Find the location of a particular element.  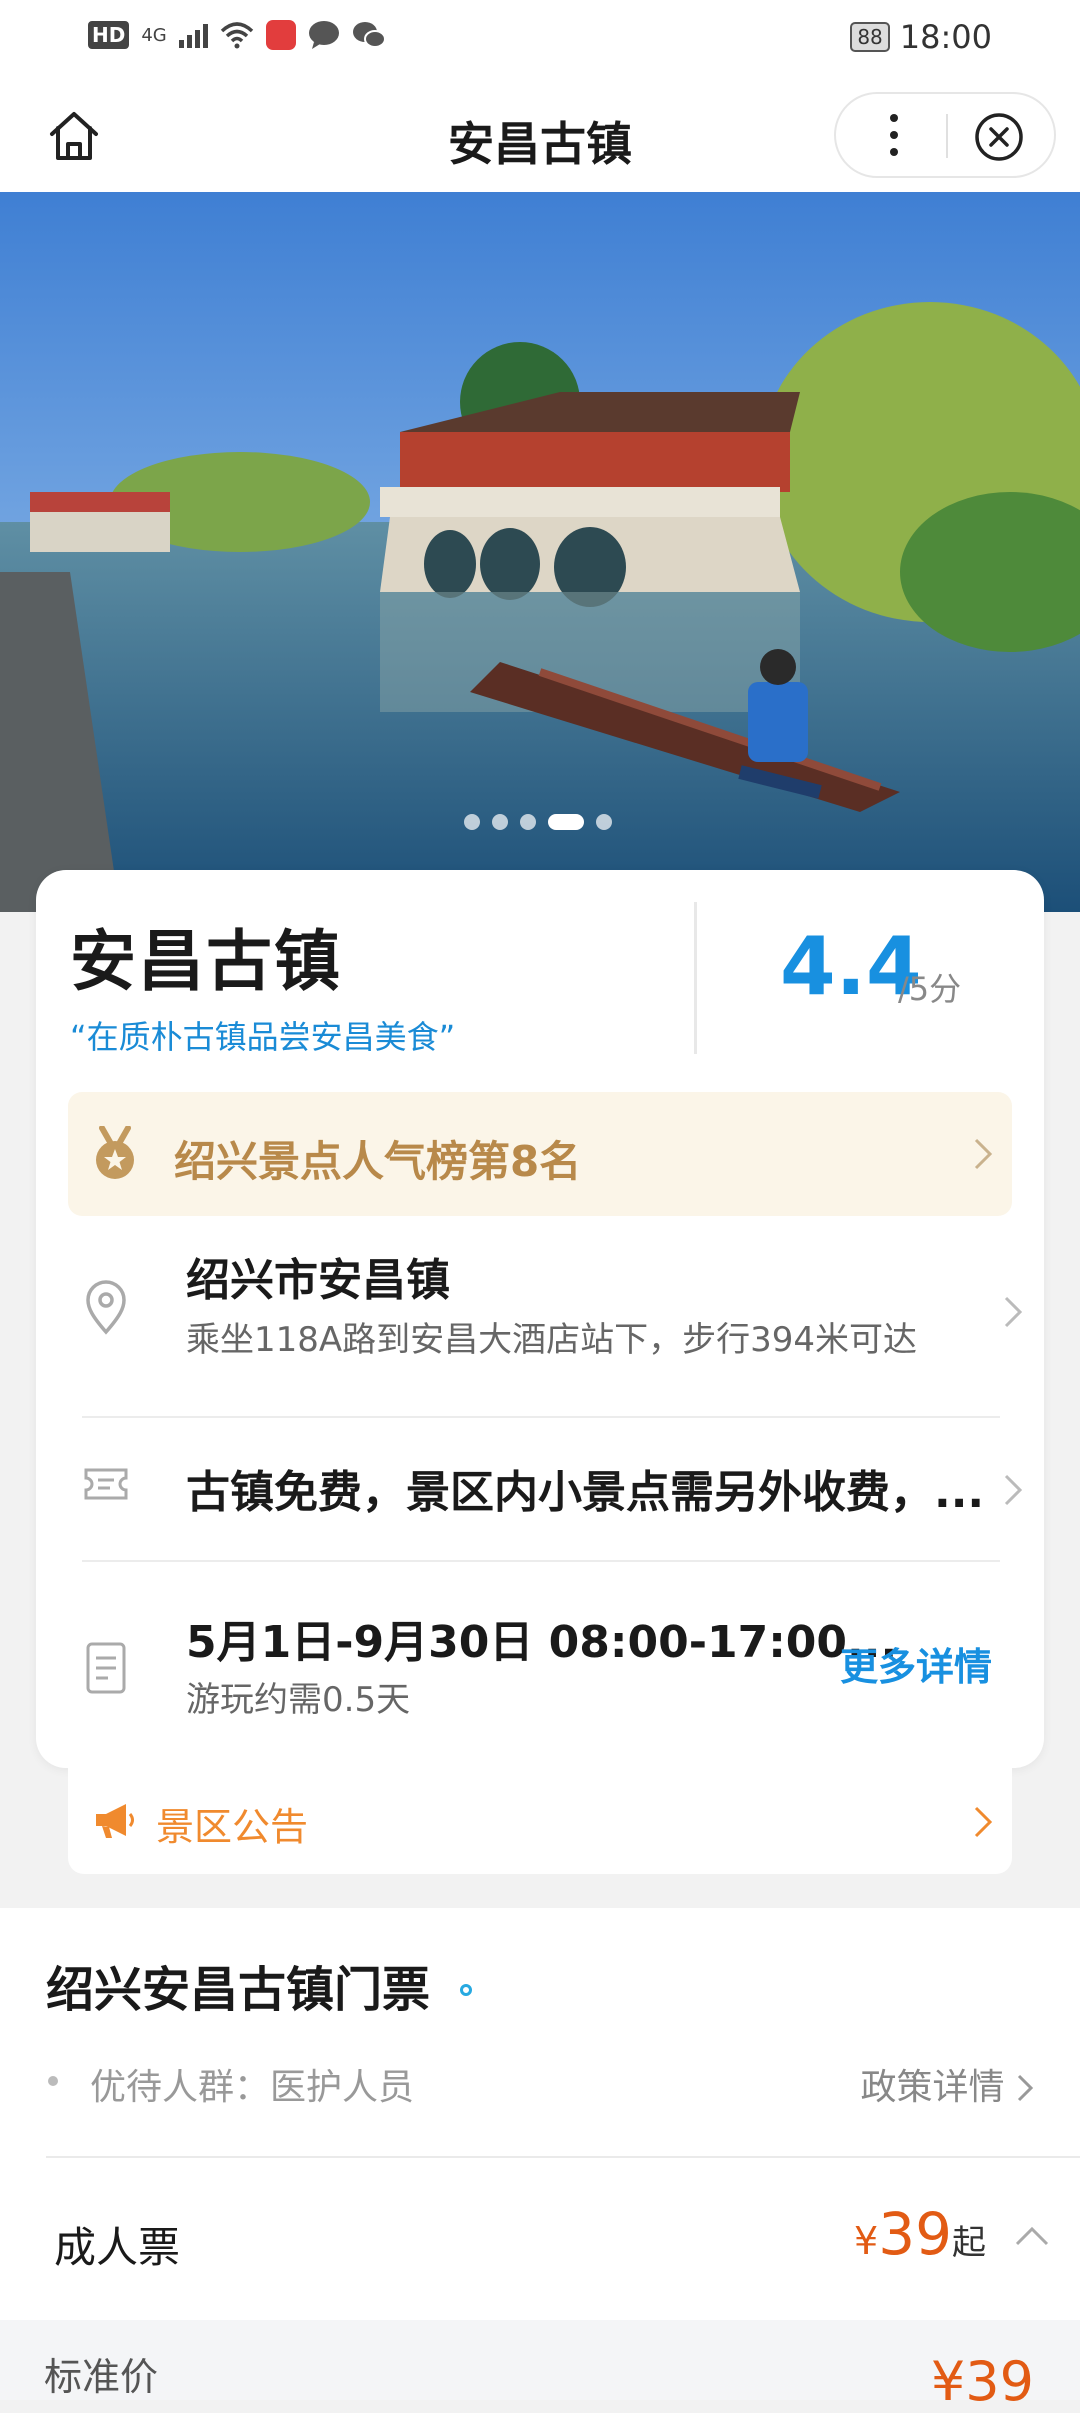

message-icon is located at coordinates (323, 35).